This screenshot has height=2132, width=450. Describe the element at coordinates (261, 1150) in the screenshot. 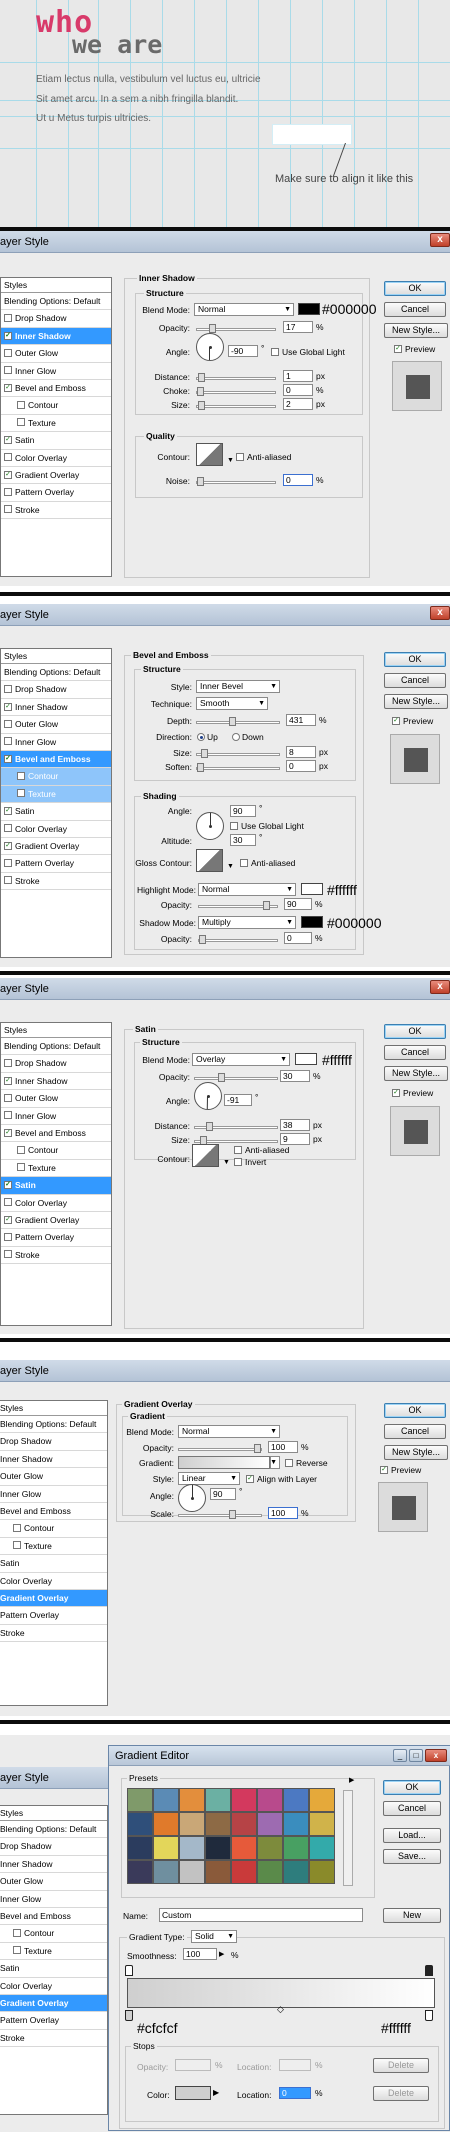

I see `anti-aliased-checkbox: Anti-aliased` at that location.